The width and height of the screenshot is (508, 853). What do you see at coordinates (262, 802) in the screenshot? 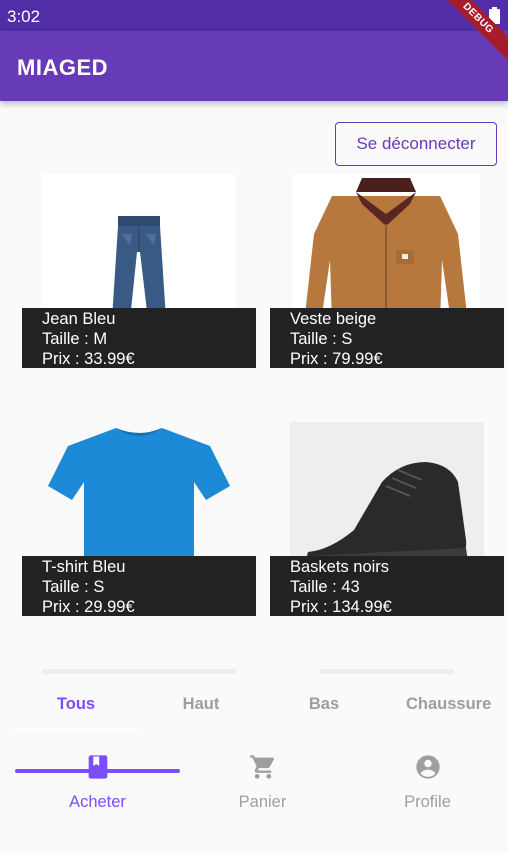
I see `nav-label: Panier` at bounding box center [262, 802].